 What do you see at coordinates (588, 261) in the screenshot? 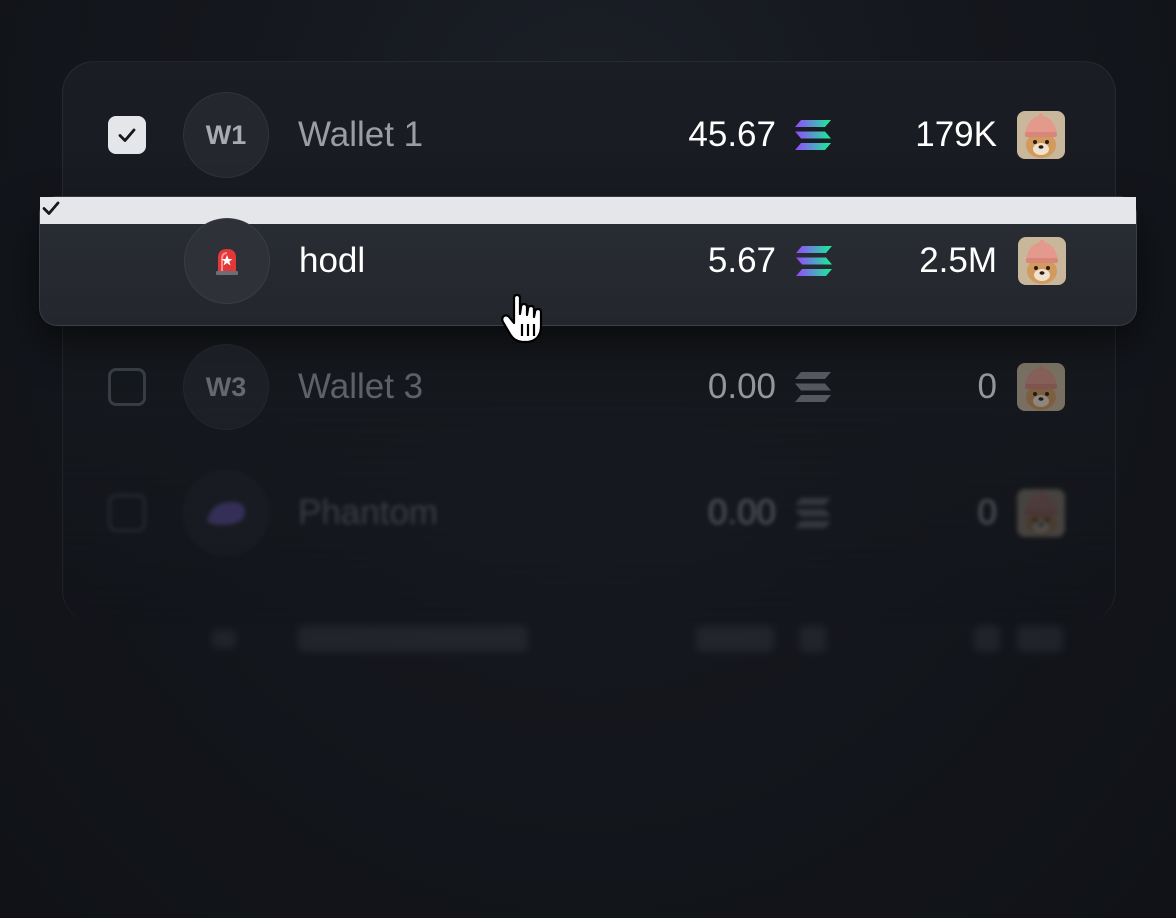
I see `wallet-row-2-highlighted: hodl 5.67 2.5M` at bounding box center [588, 261].